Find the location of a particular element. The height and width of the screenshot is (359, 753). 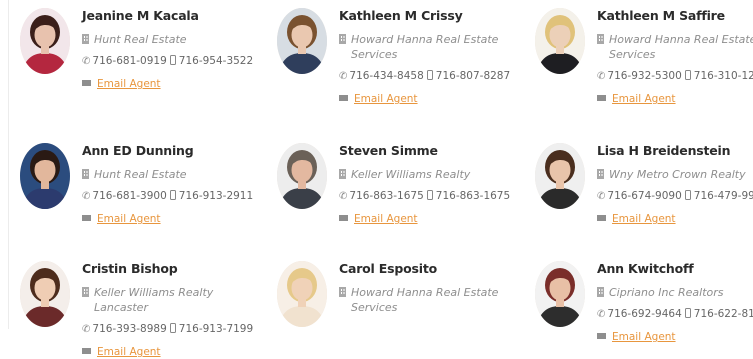

agent-phone-office: 716-681-0919 is located at coordinates (129, 61).